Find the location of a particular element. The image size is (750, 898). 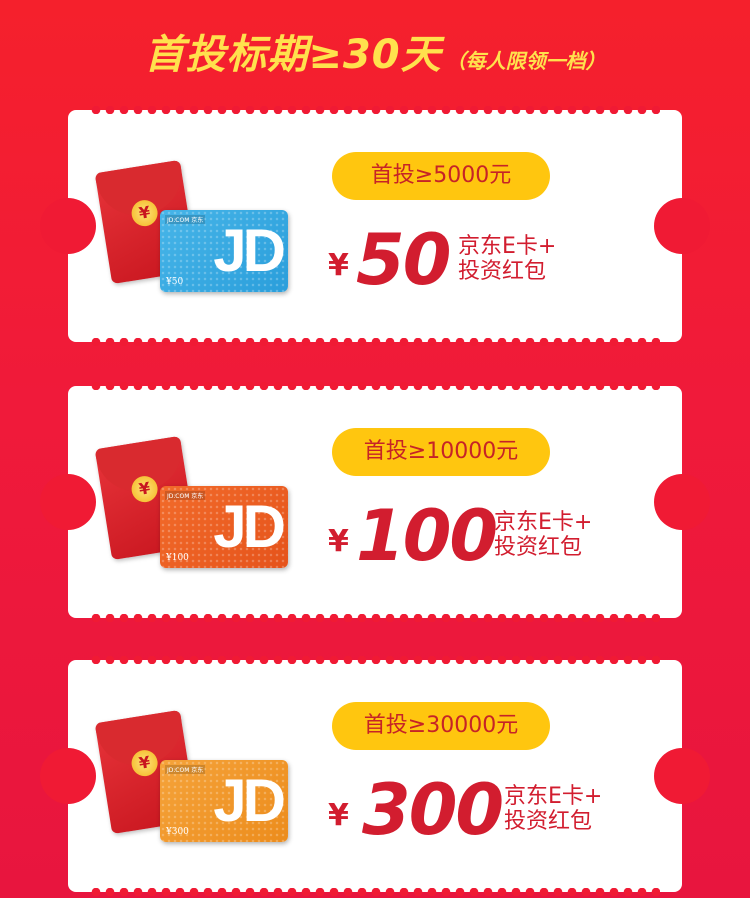

jd-gift-card-icon: JD.COM 京东 JD ¥300 is located at coordinates (224, 801).